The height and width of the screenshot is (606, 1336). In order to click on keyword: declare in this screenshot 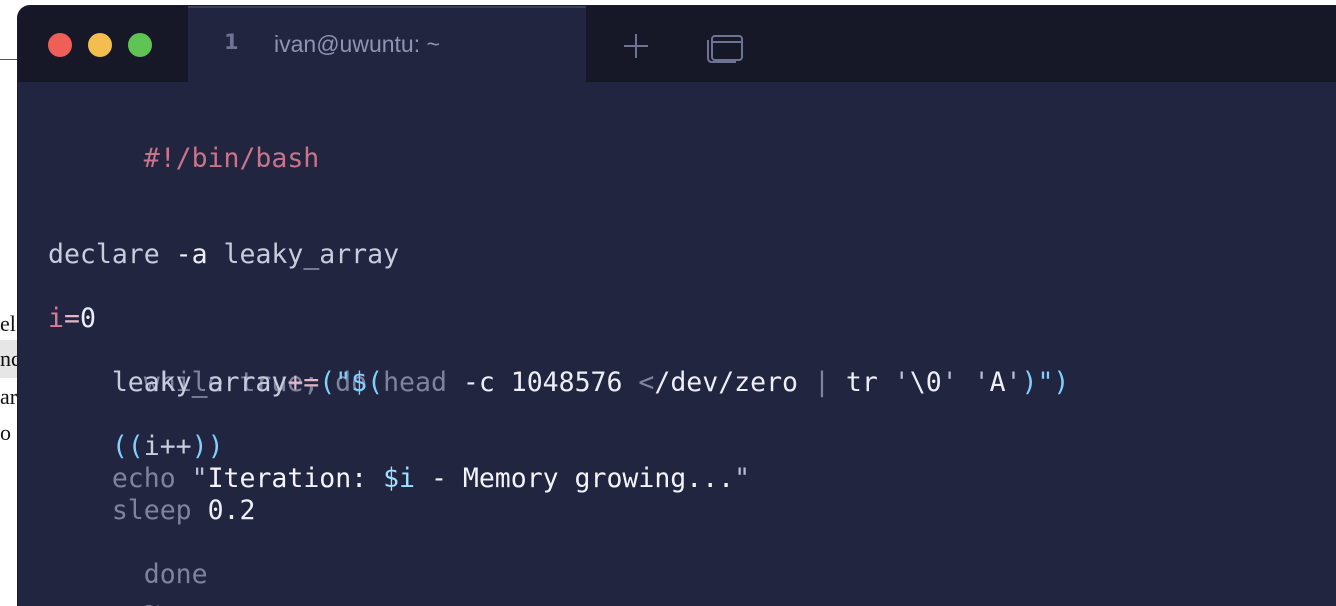, I will do `click(104, 254)`.